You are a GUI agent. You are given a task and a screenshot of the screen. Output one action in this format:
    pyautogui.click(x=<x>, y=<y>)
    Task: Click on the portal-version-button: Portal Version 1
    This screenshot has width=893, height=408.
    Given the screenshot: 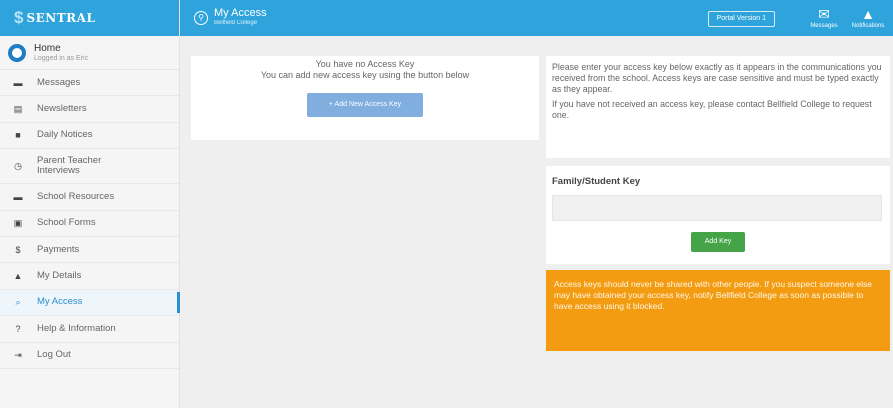 What is the action you would take?
    pyautogui.click(x=741, y=19)
    